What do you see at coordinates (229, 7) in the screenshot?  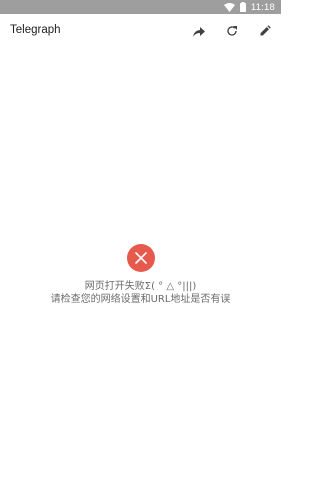 I see `wifi-icon` at bounding box center [229, 7].